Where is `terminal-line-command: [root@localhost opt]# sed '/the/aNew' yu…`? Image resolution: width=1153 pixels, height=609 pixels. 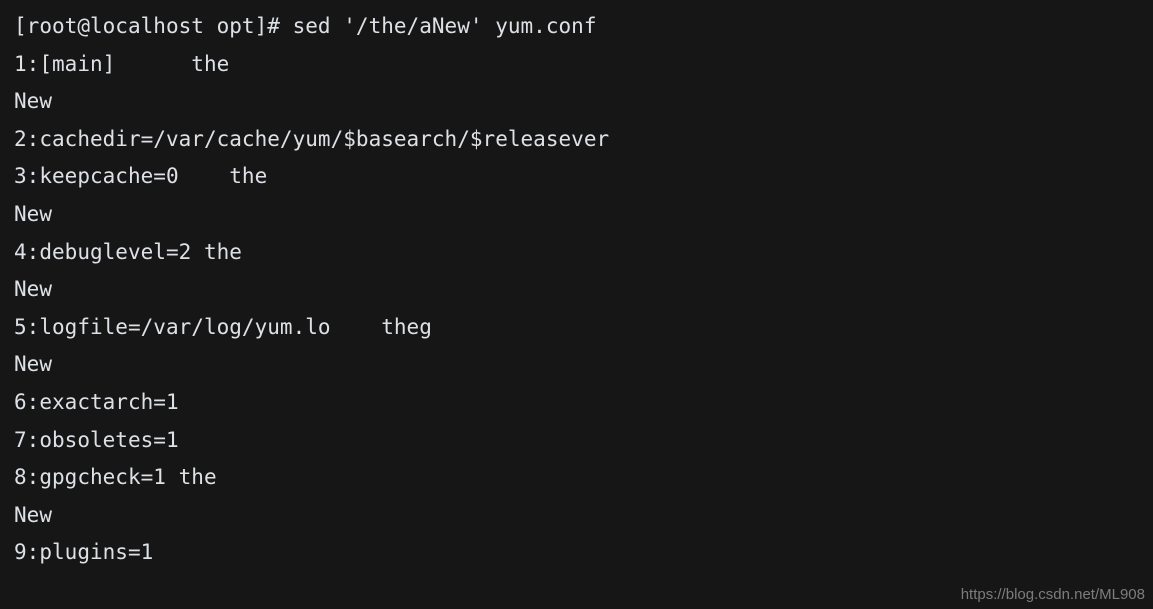 terminal-line-command: [root@localhost opt]# sed '/the/aNew' yu… is located at coordinates (305, 26).